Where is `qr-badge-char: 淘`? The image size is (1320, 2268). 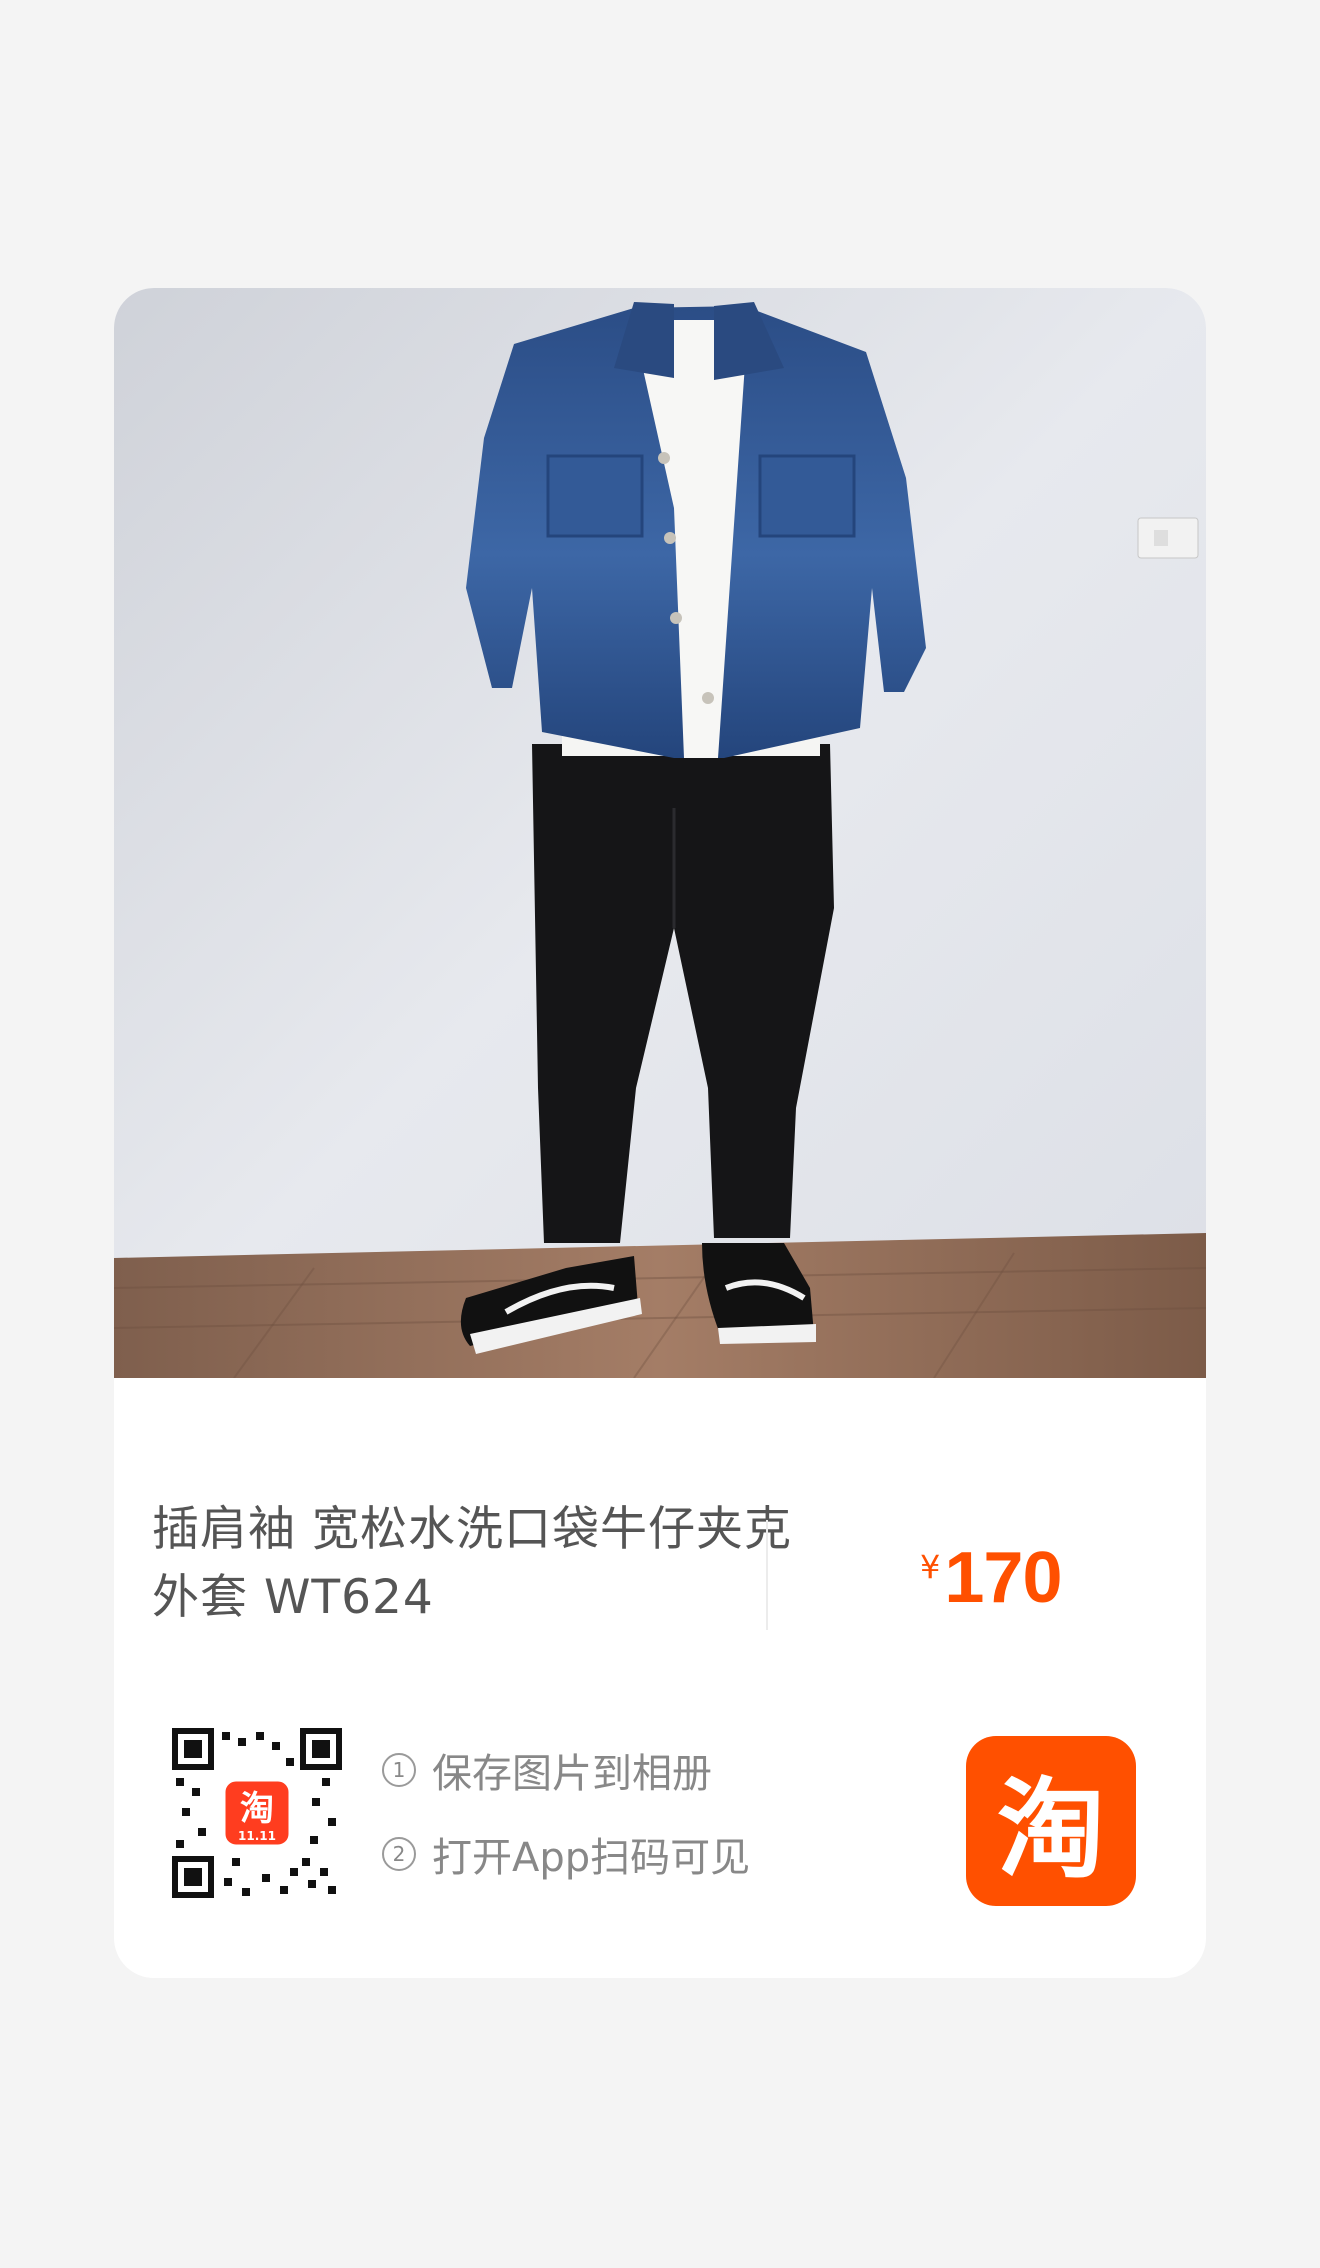 qr-badge-char: 淘 is located at coordinates (257, 1809).